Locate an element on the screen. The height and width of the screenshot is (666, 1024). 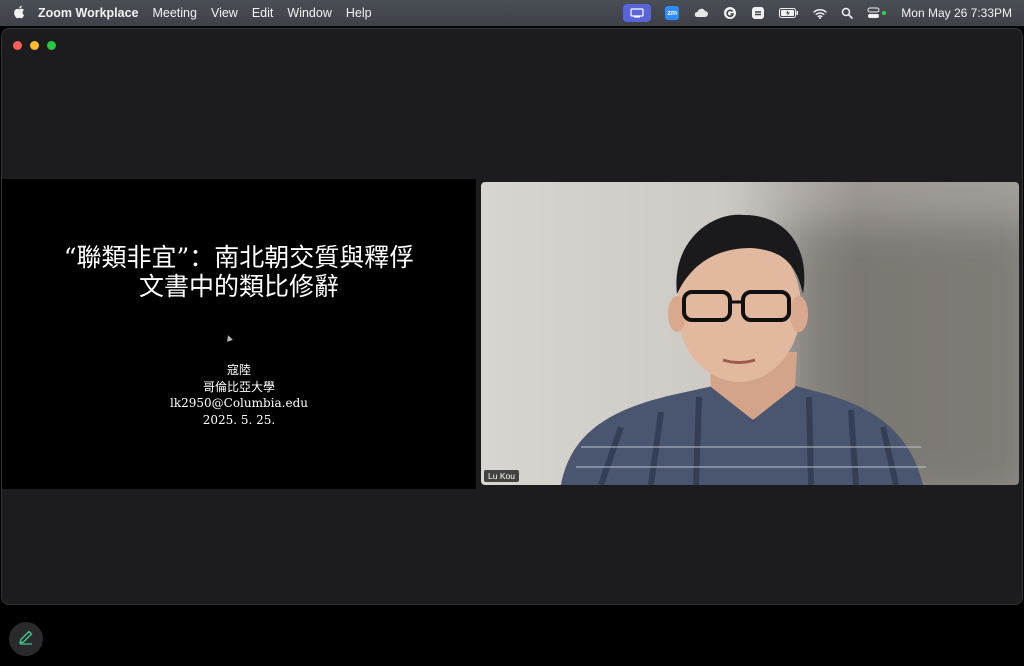
pencil-icon is located at coordinates (26, 639).